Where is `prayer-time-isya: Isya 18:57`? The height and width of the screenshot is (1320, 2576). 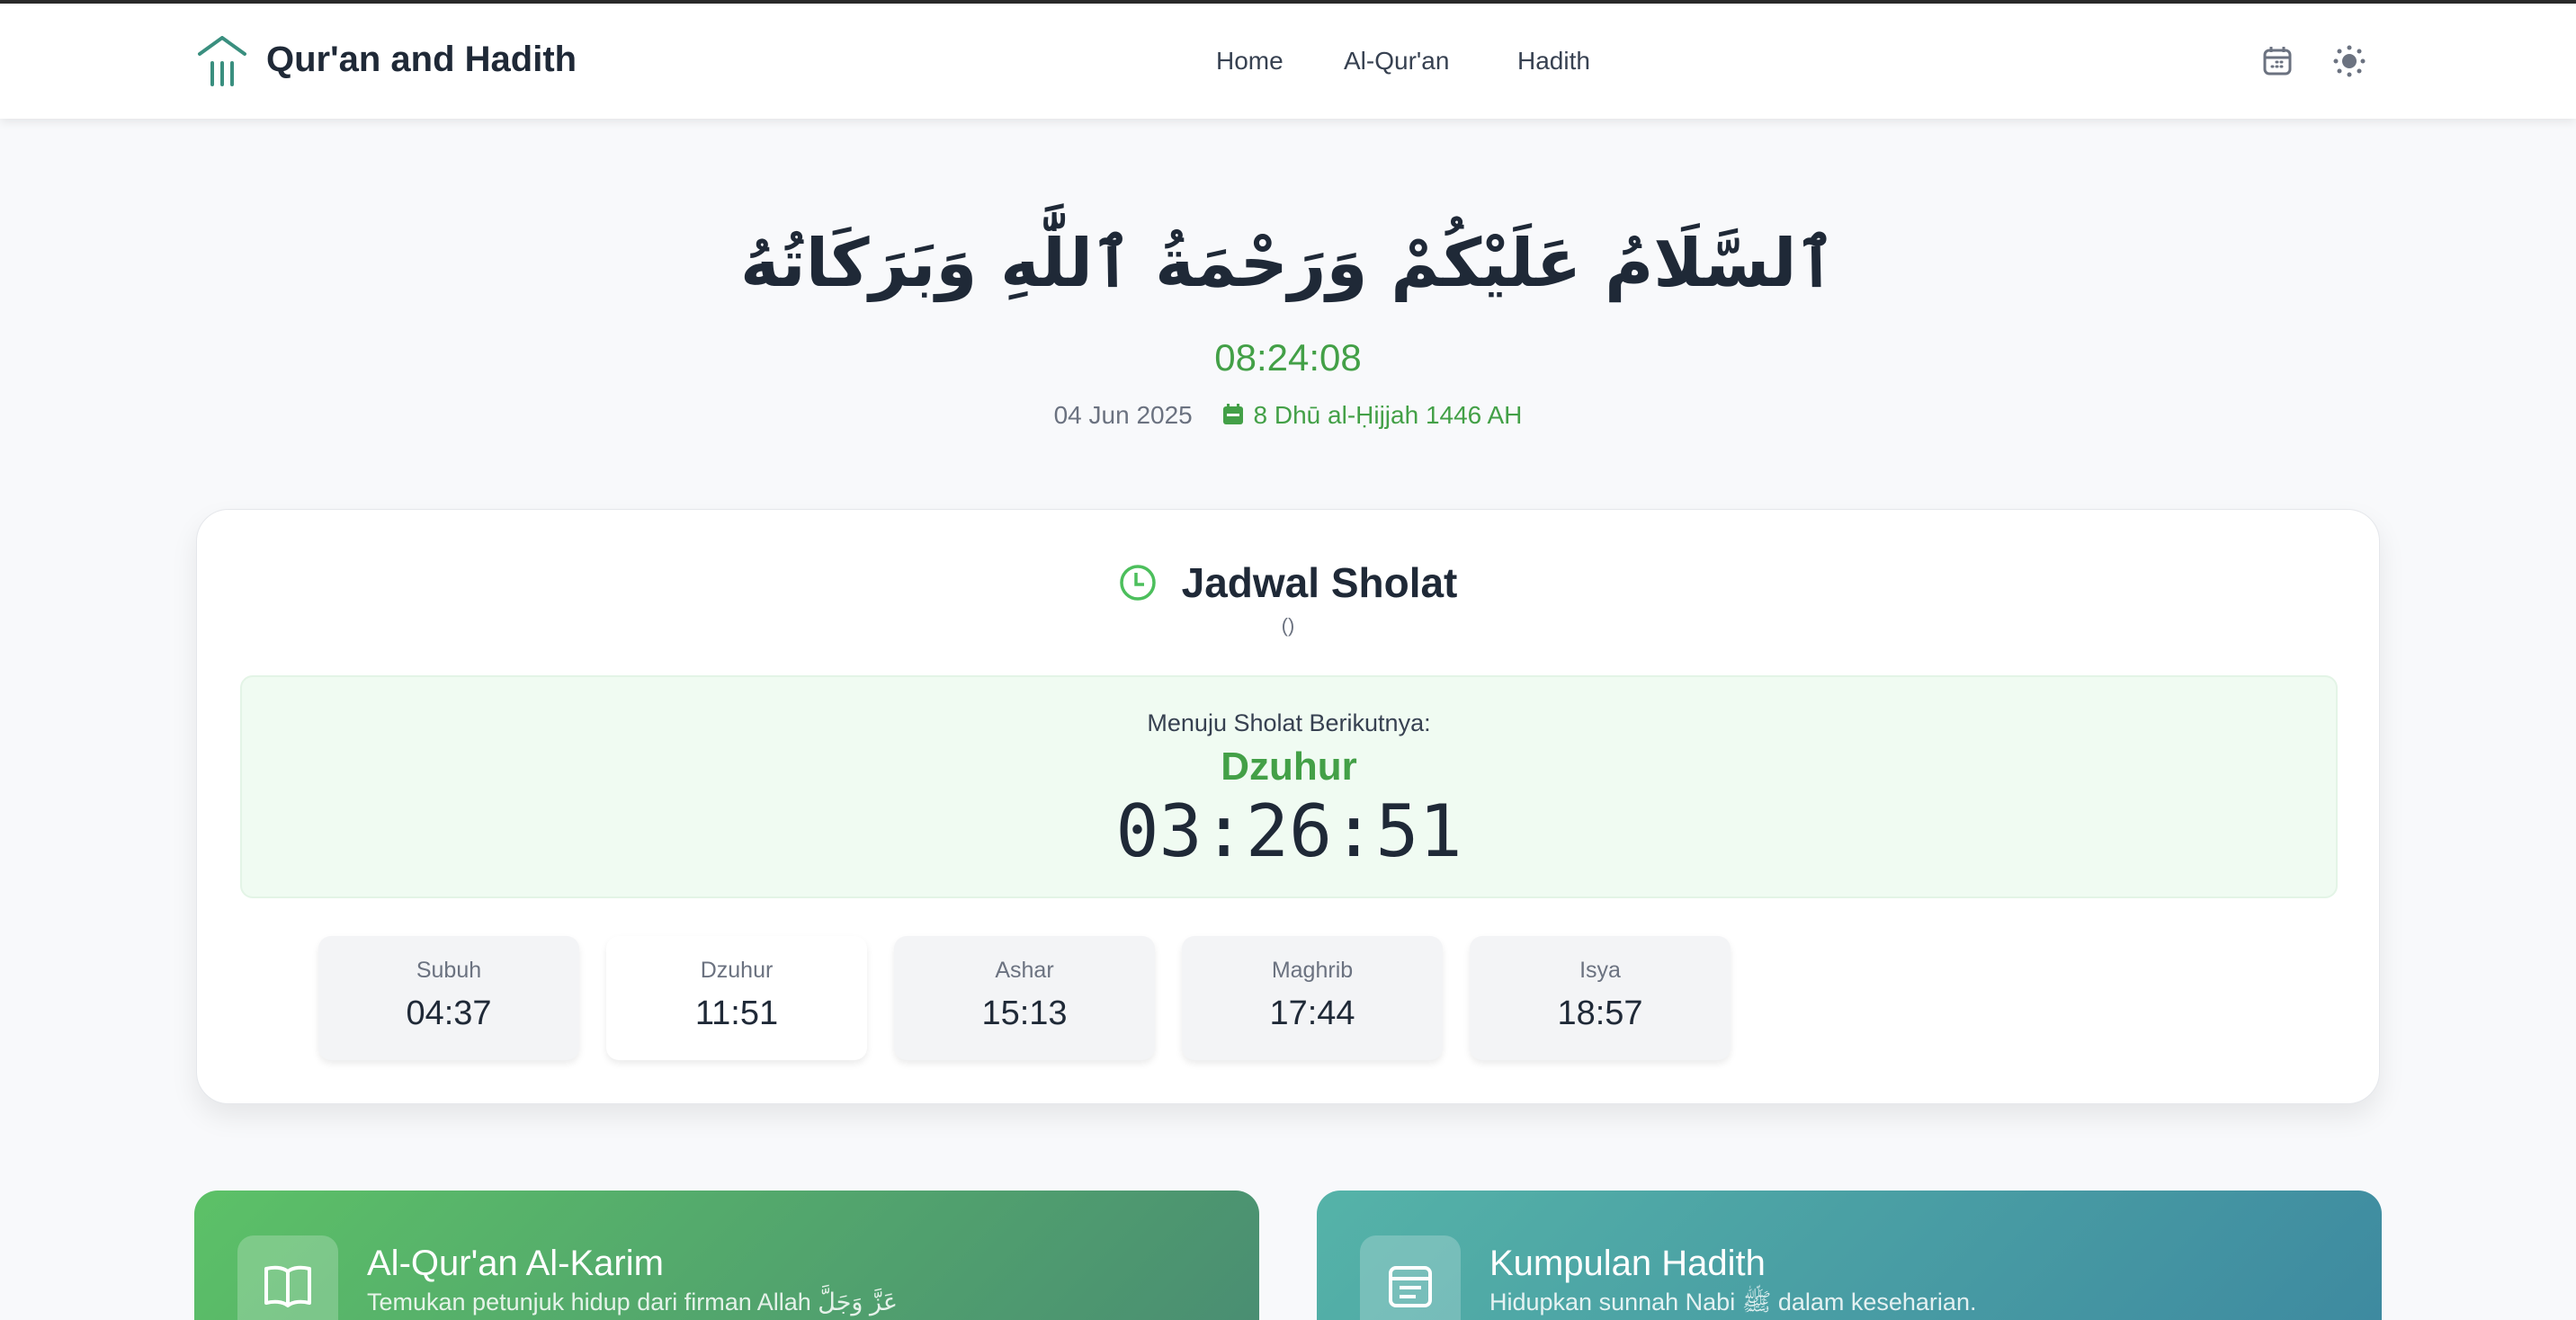
prayer-time-isya: Isya 18:57 is located at coordinates (1600, 998).